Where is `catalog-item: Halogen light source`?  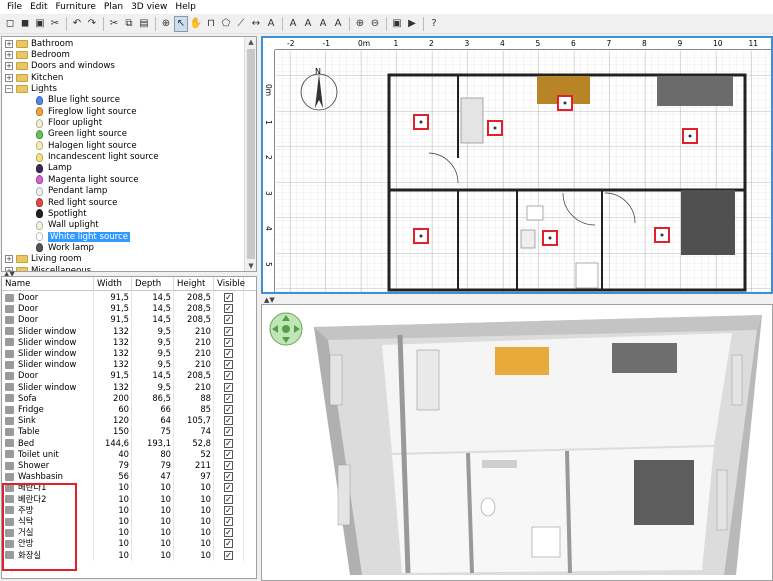
catalog-item: Halogen light source is located at coordinates (86, 145).